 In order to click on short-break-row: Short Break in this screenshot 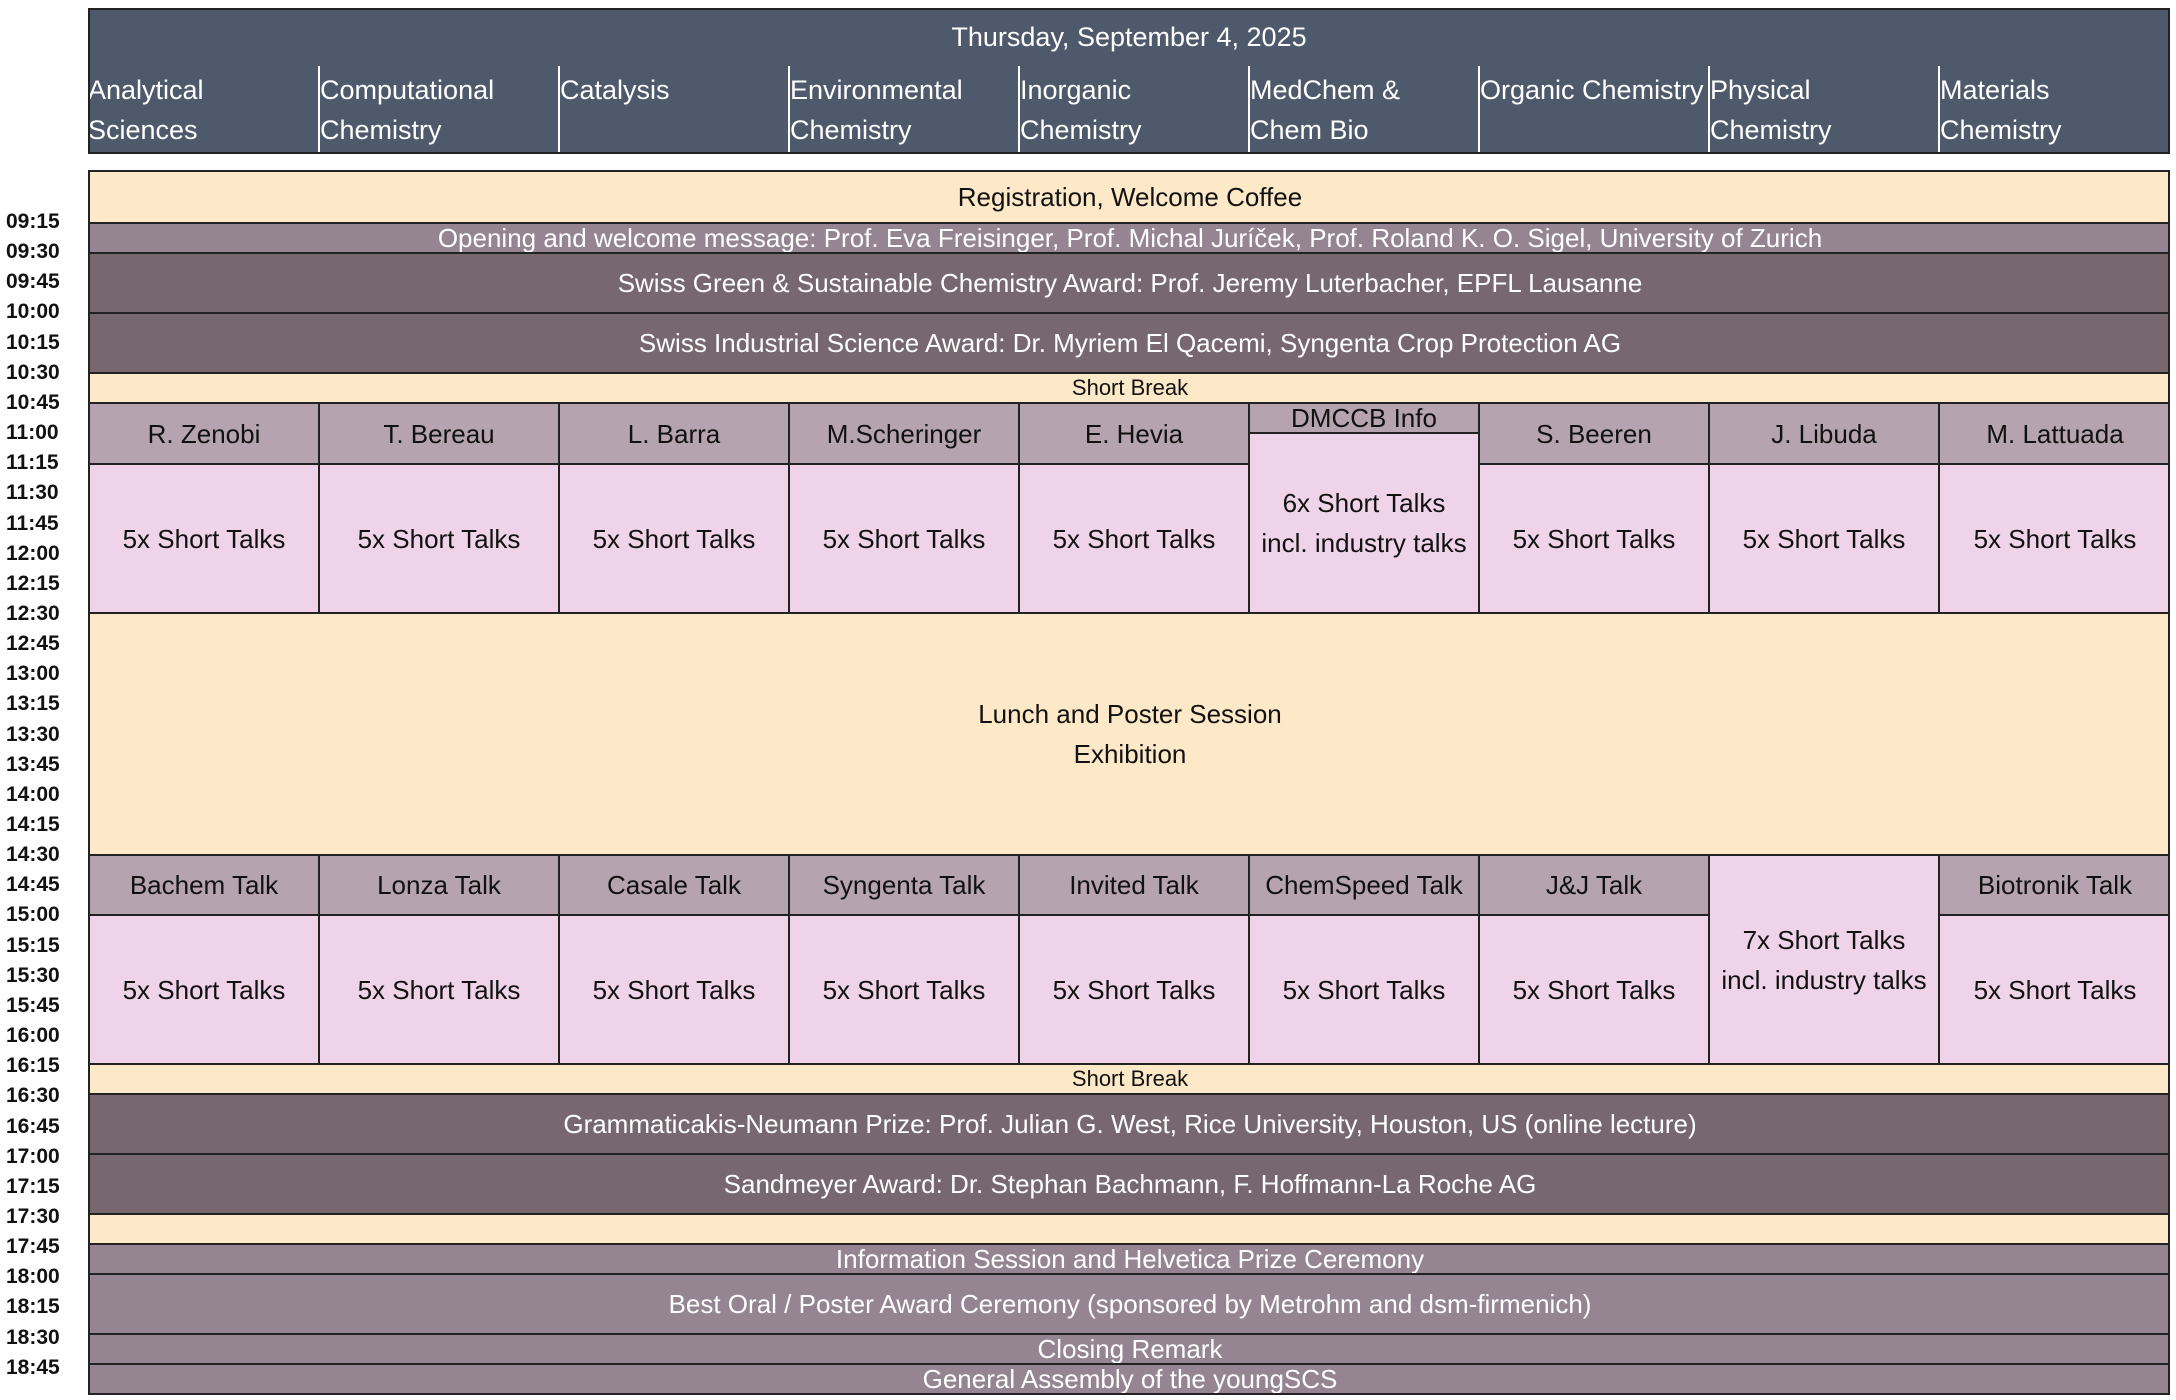, I will do `click(1129, 387)`.